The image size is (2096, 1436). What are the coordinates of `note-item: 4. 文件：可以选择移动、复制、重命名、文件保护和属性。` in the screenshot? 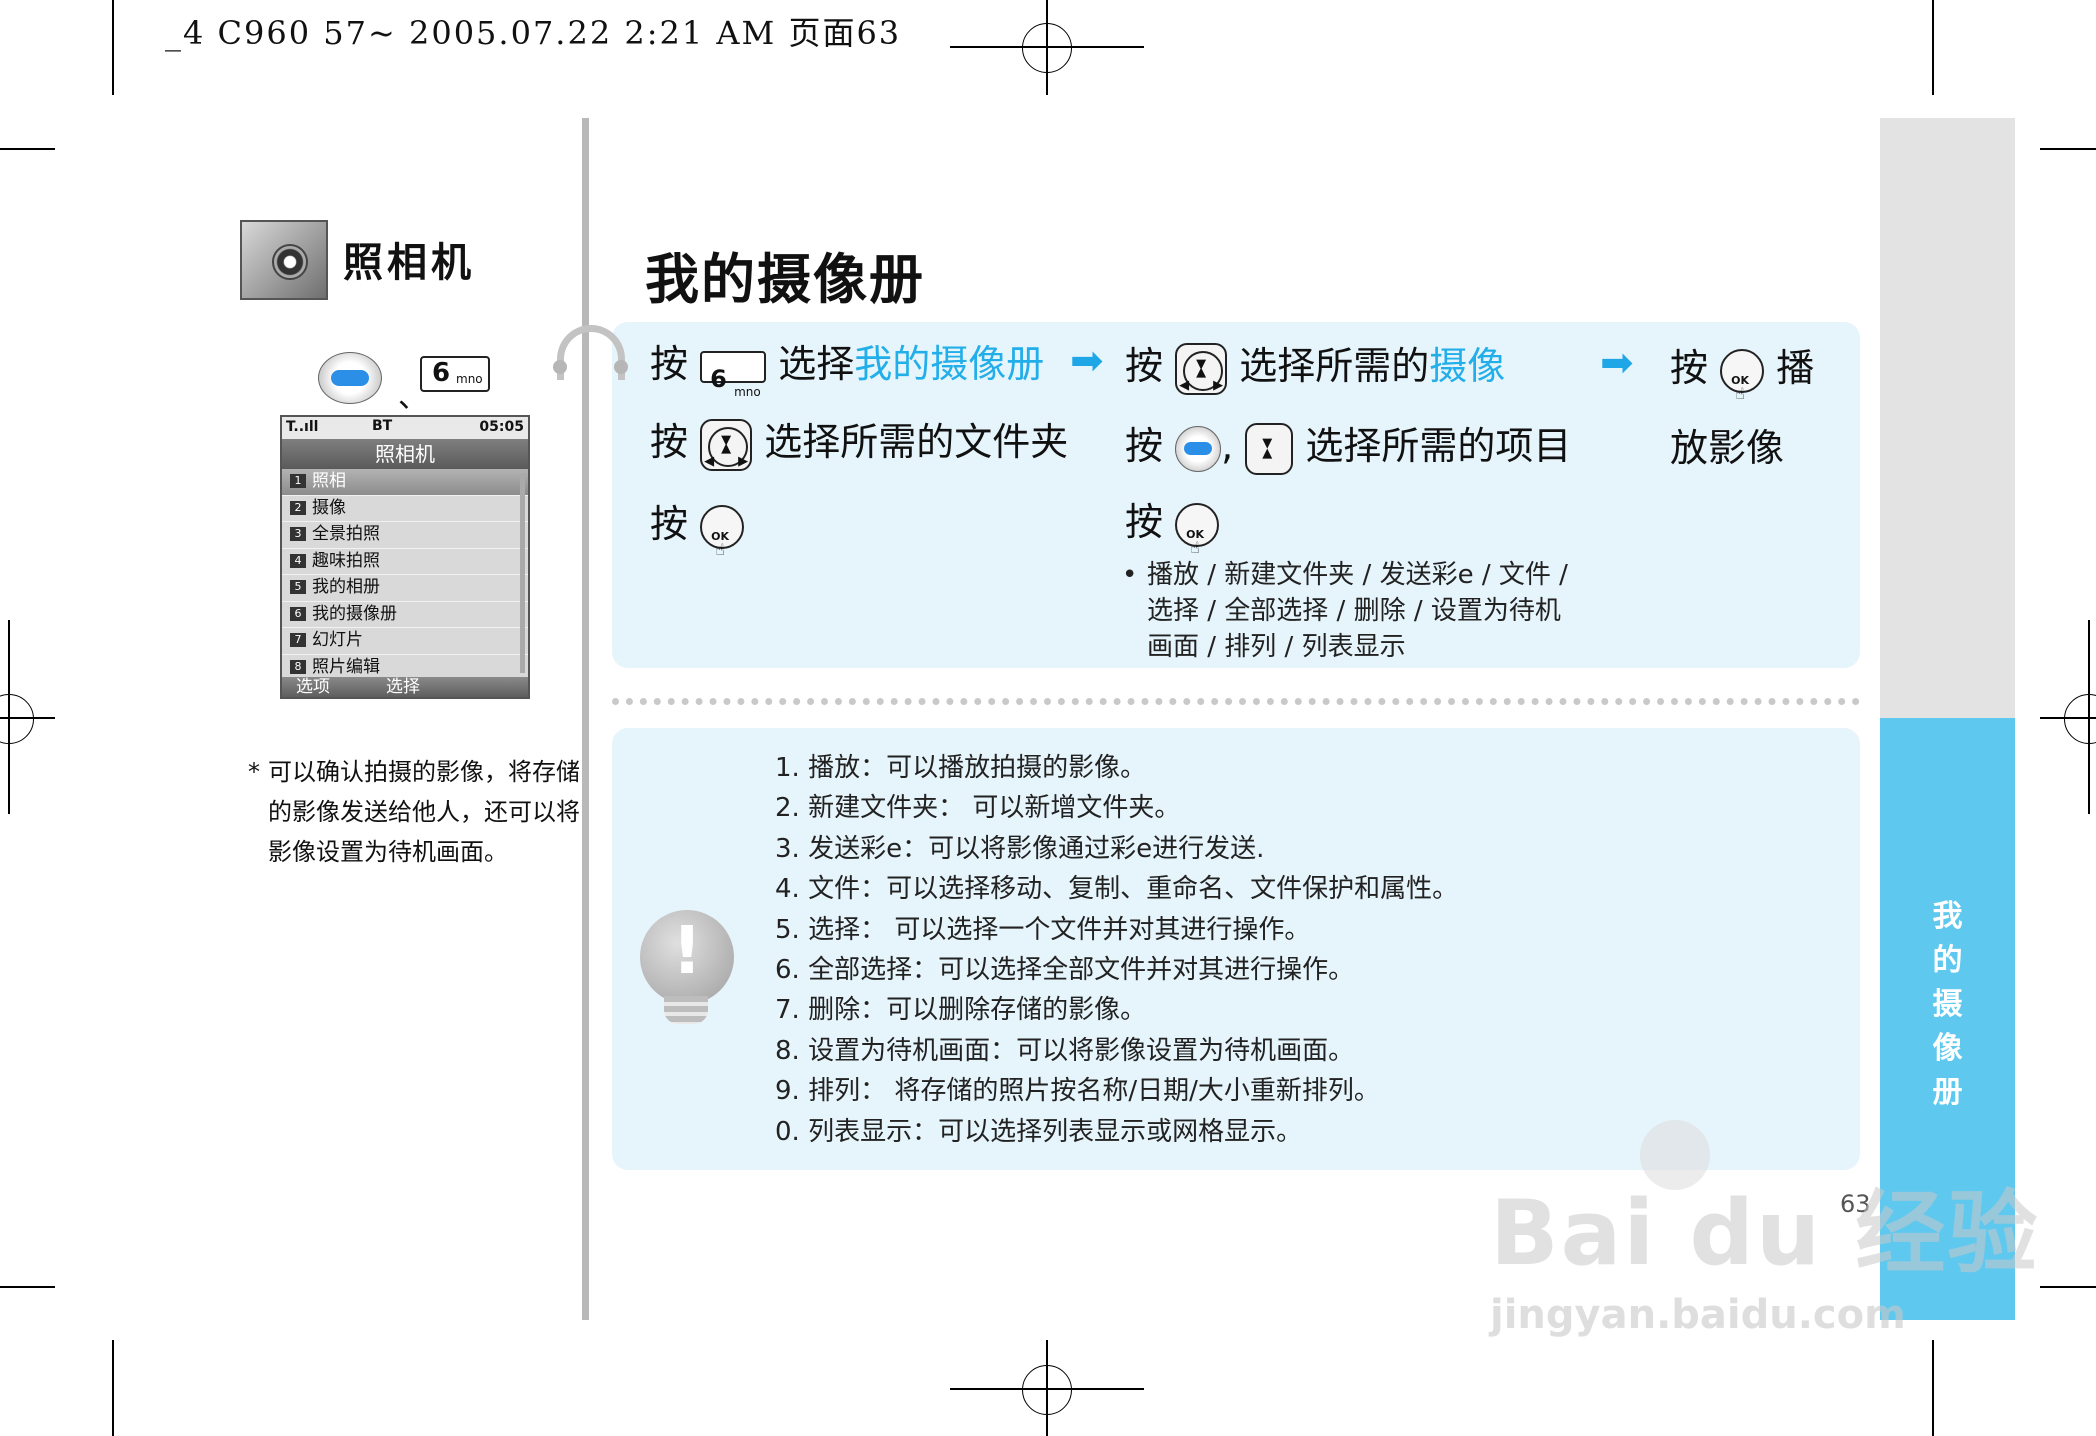 It's located at (1117, 889).